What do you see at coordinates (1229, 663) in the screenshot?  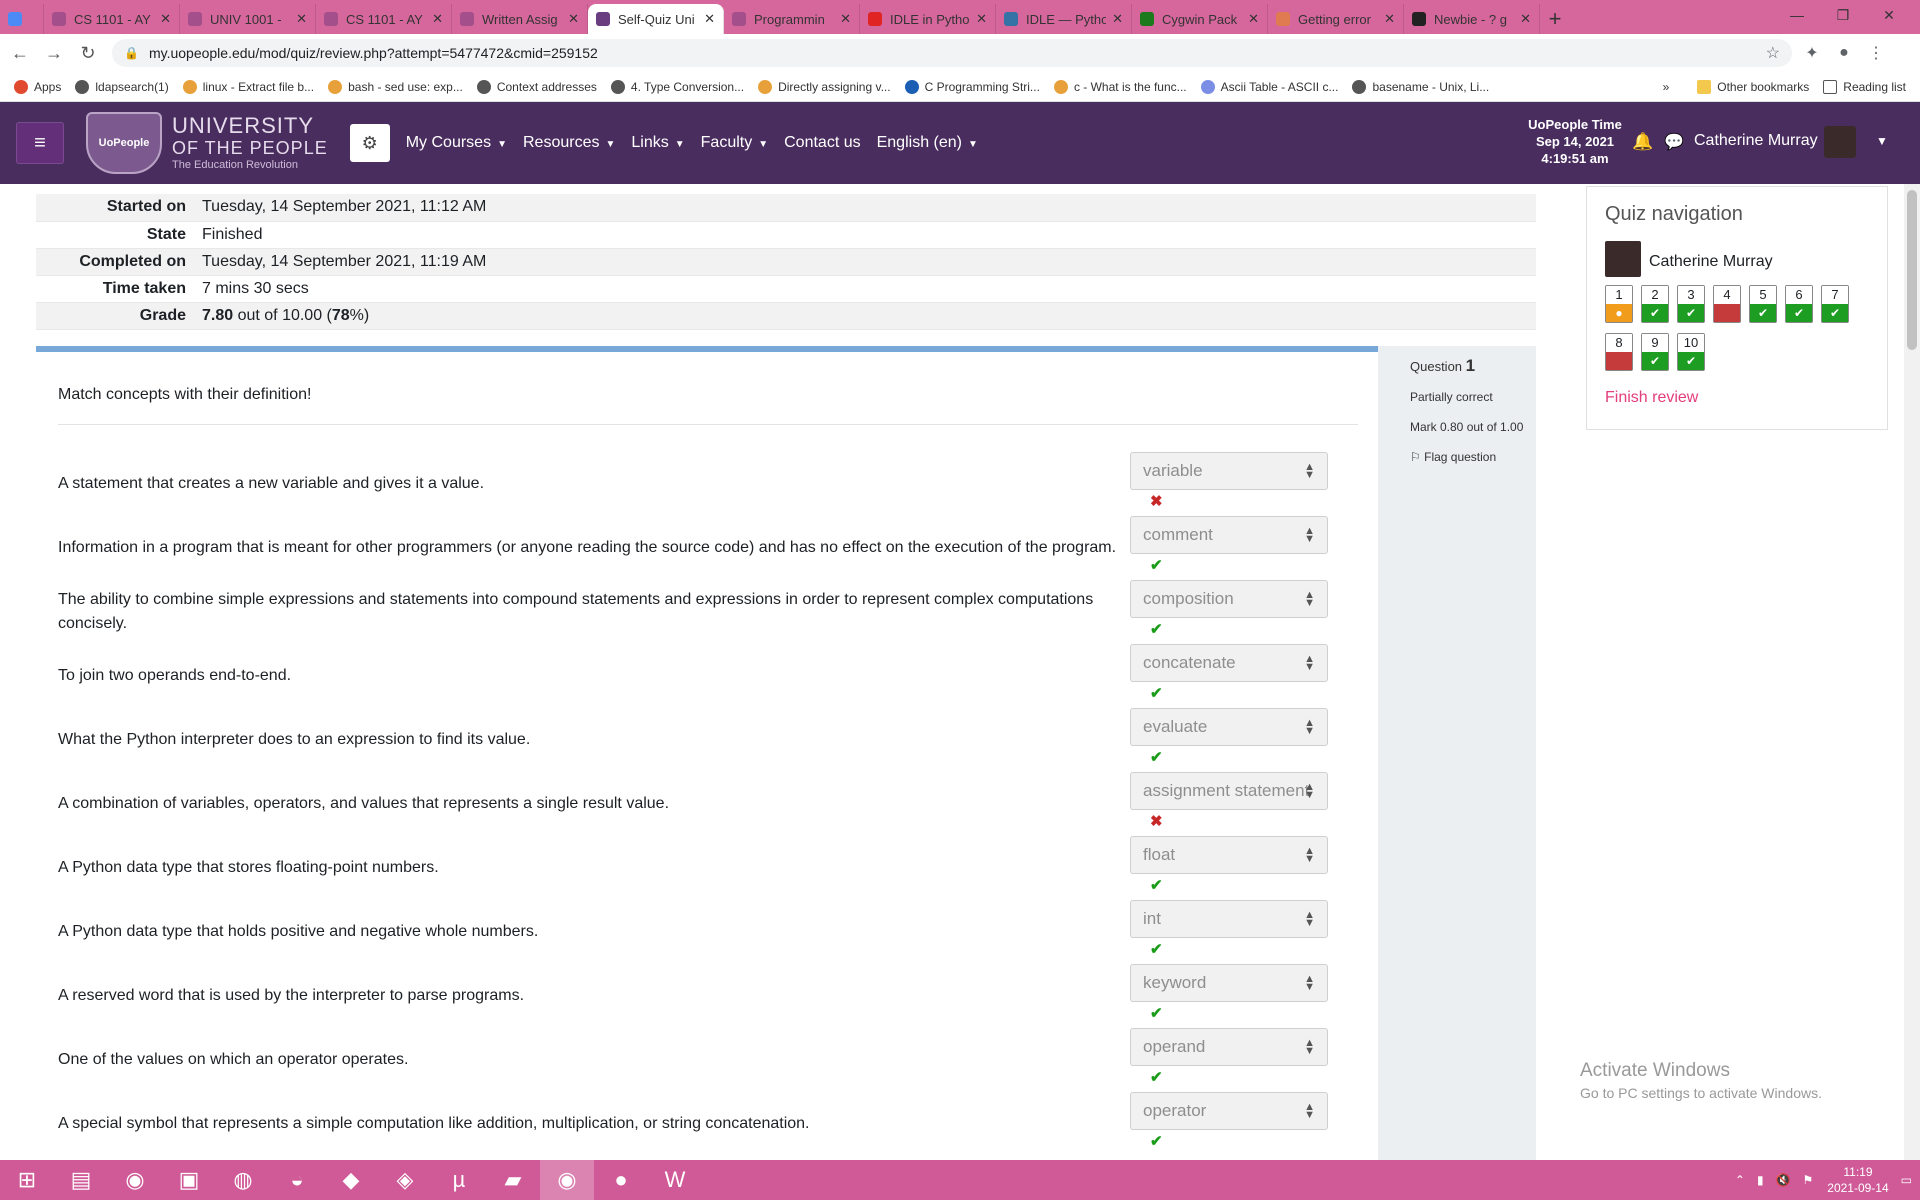 I see `answer-select: concatenate ▲ ▼` at bounding box center [1229, 663].